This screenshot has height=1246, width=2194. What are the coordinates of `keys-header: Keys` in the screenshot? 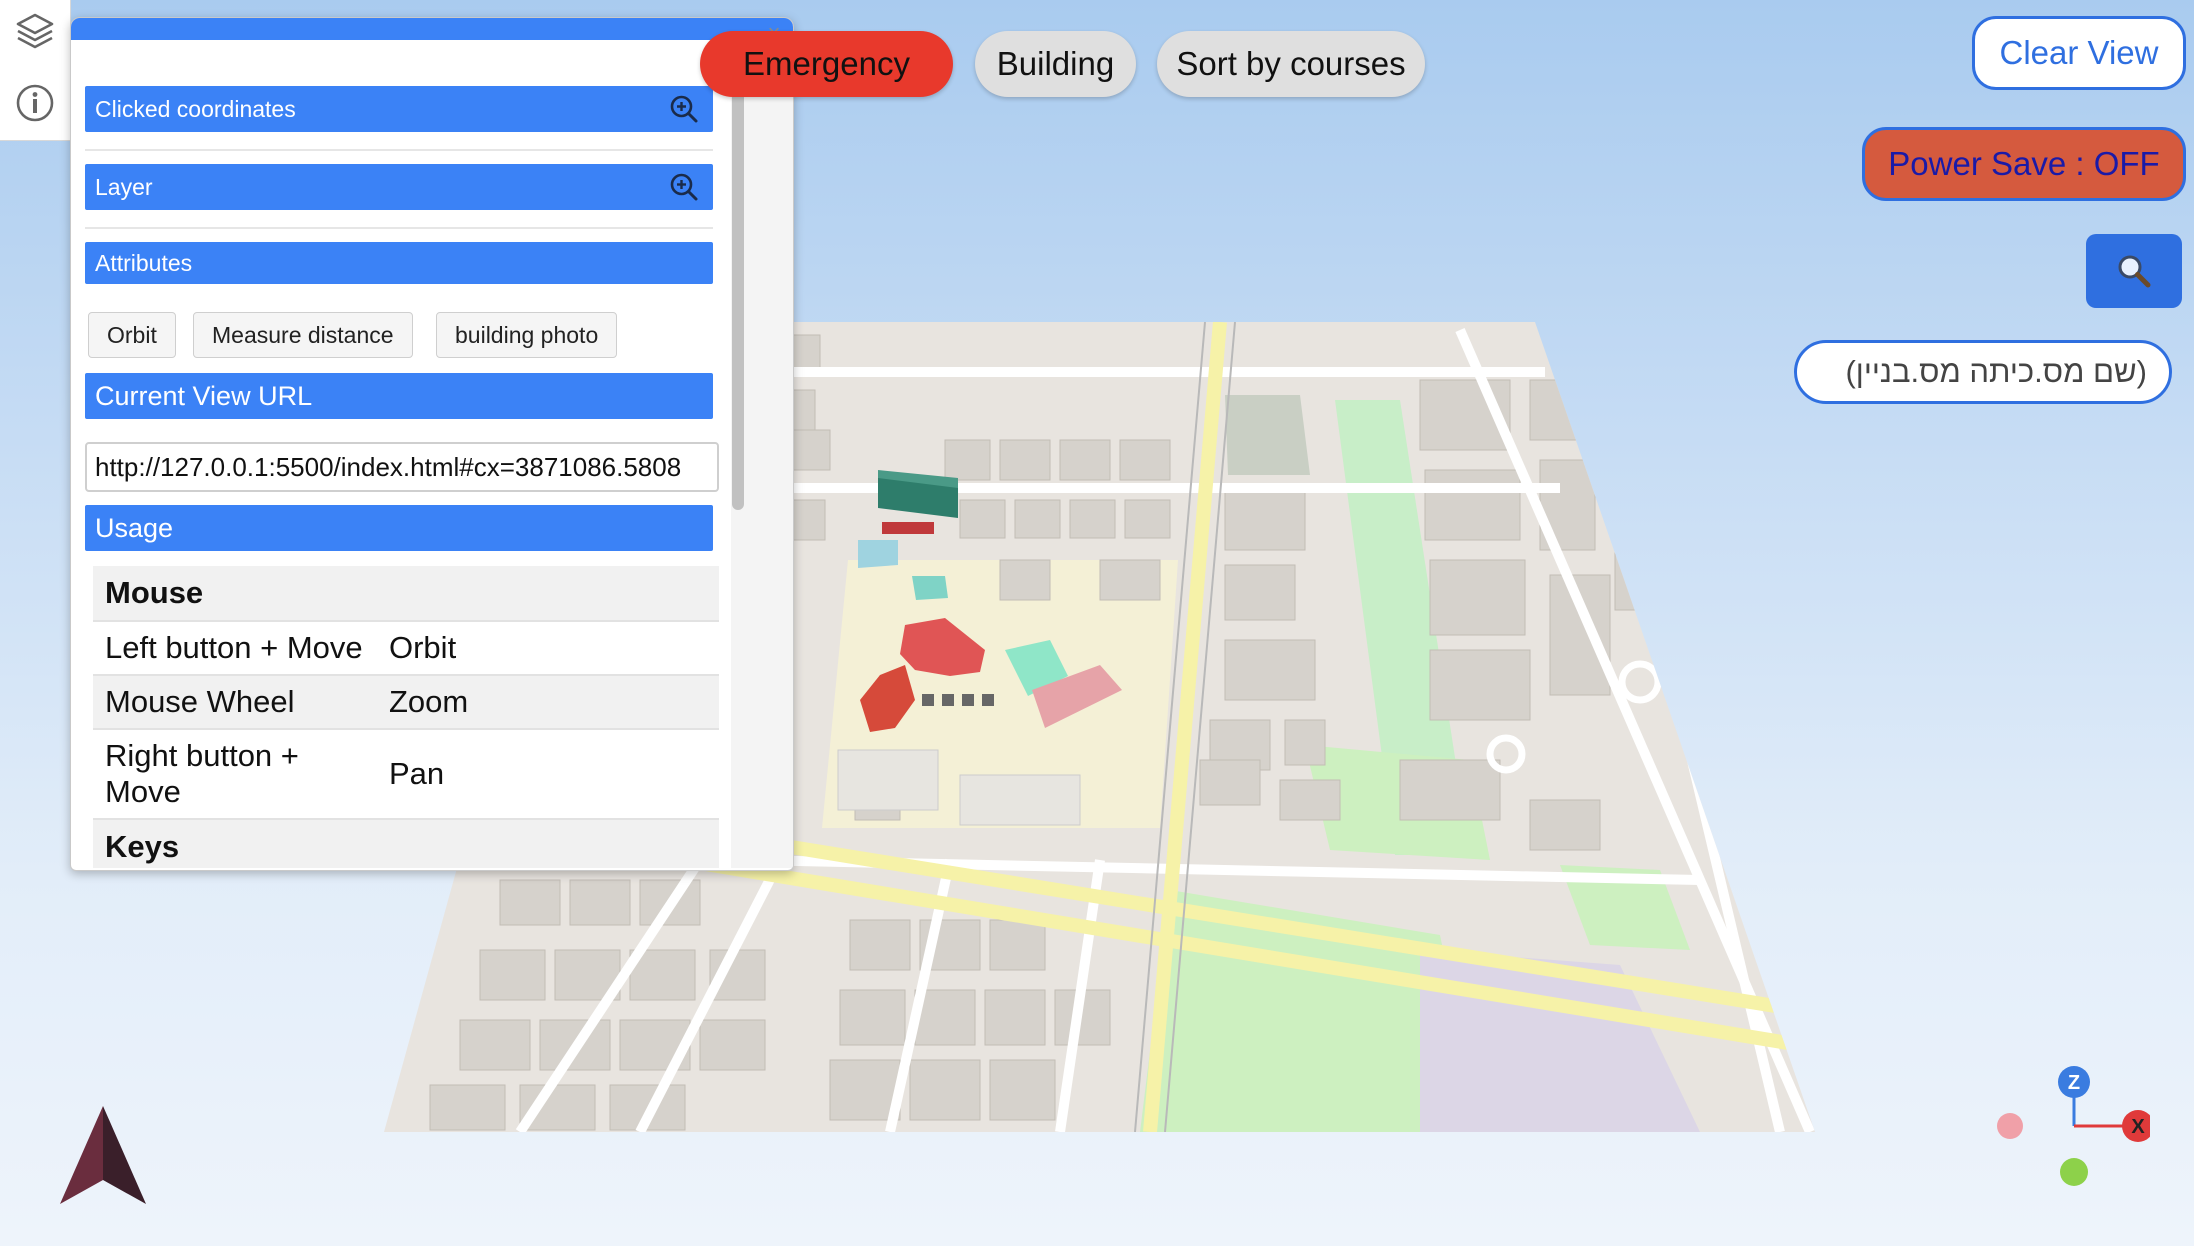 It's located at (406, 843).